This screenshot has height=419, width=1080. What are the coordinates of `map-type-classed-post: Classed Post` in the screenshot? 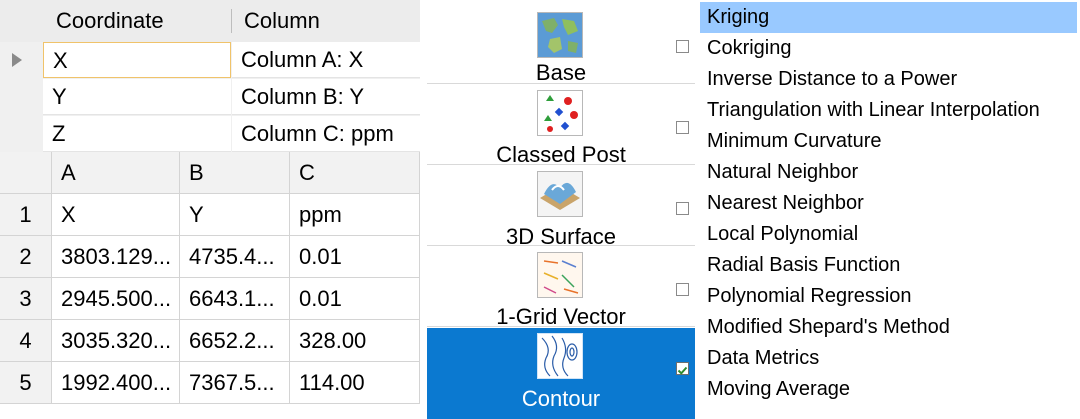 It's located at (561, 126).